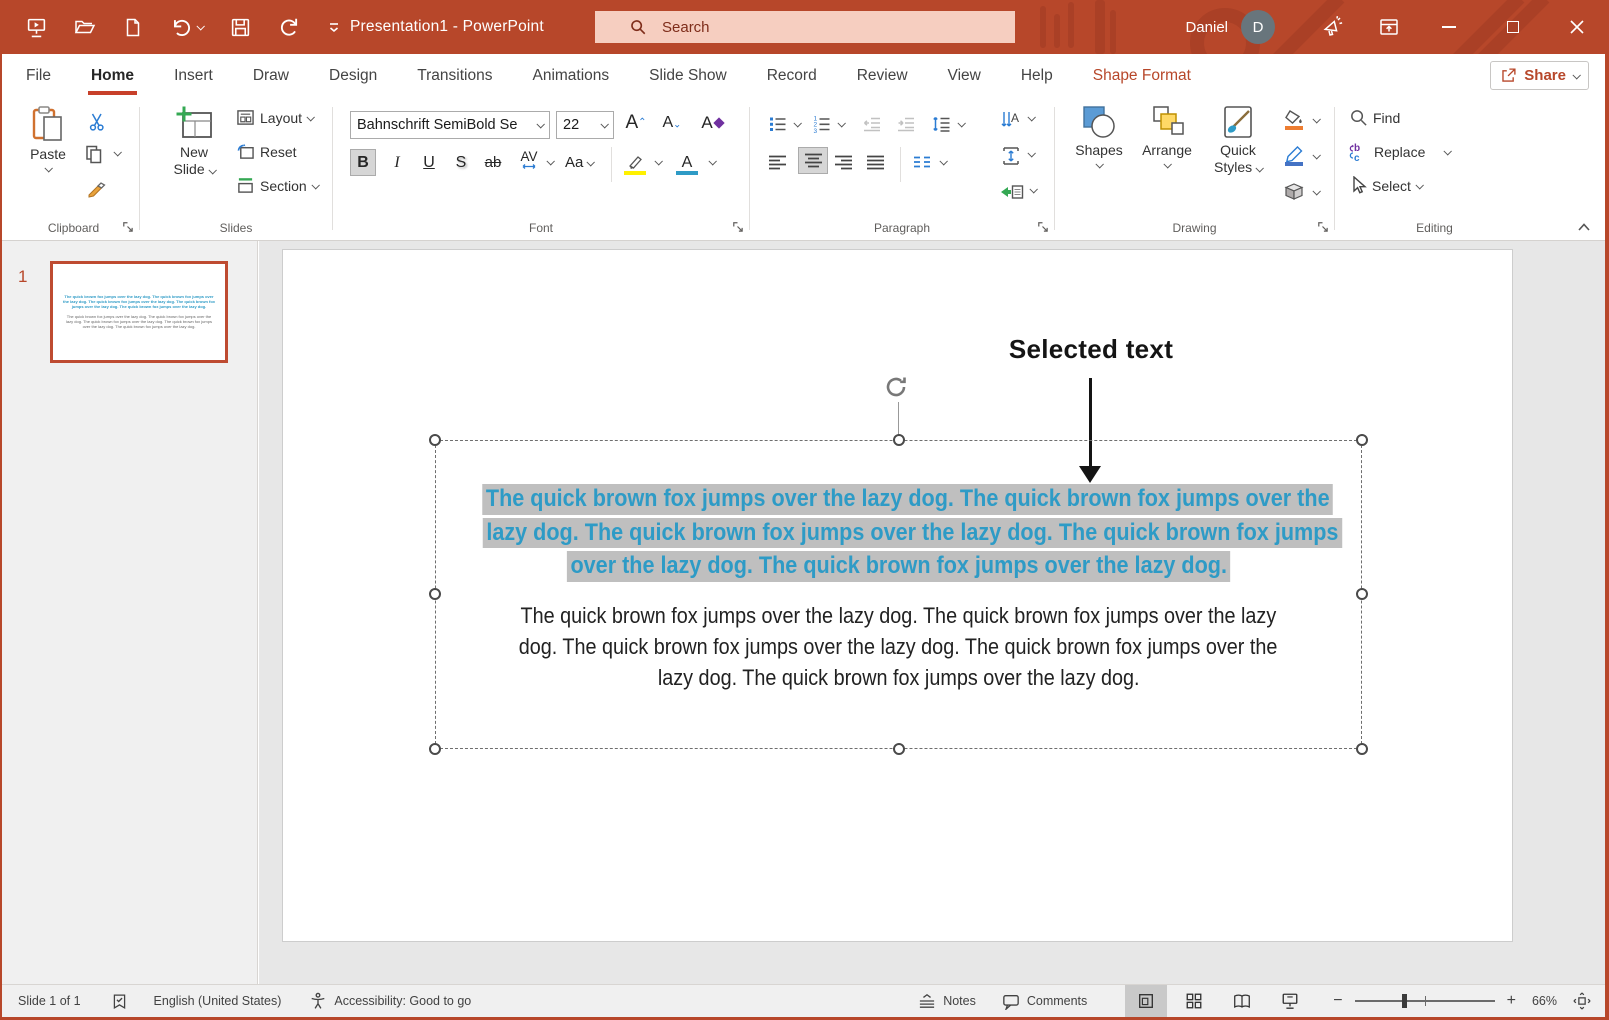 Image resolution: width=1609 pixels, height=1020 pixels. What do you see at coordinates (947, 1001) in the screenshot?
I see `notes-button: Notes` at bounding box center [947, 1001].